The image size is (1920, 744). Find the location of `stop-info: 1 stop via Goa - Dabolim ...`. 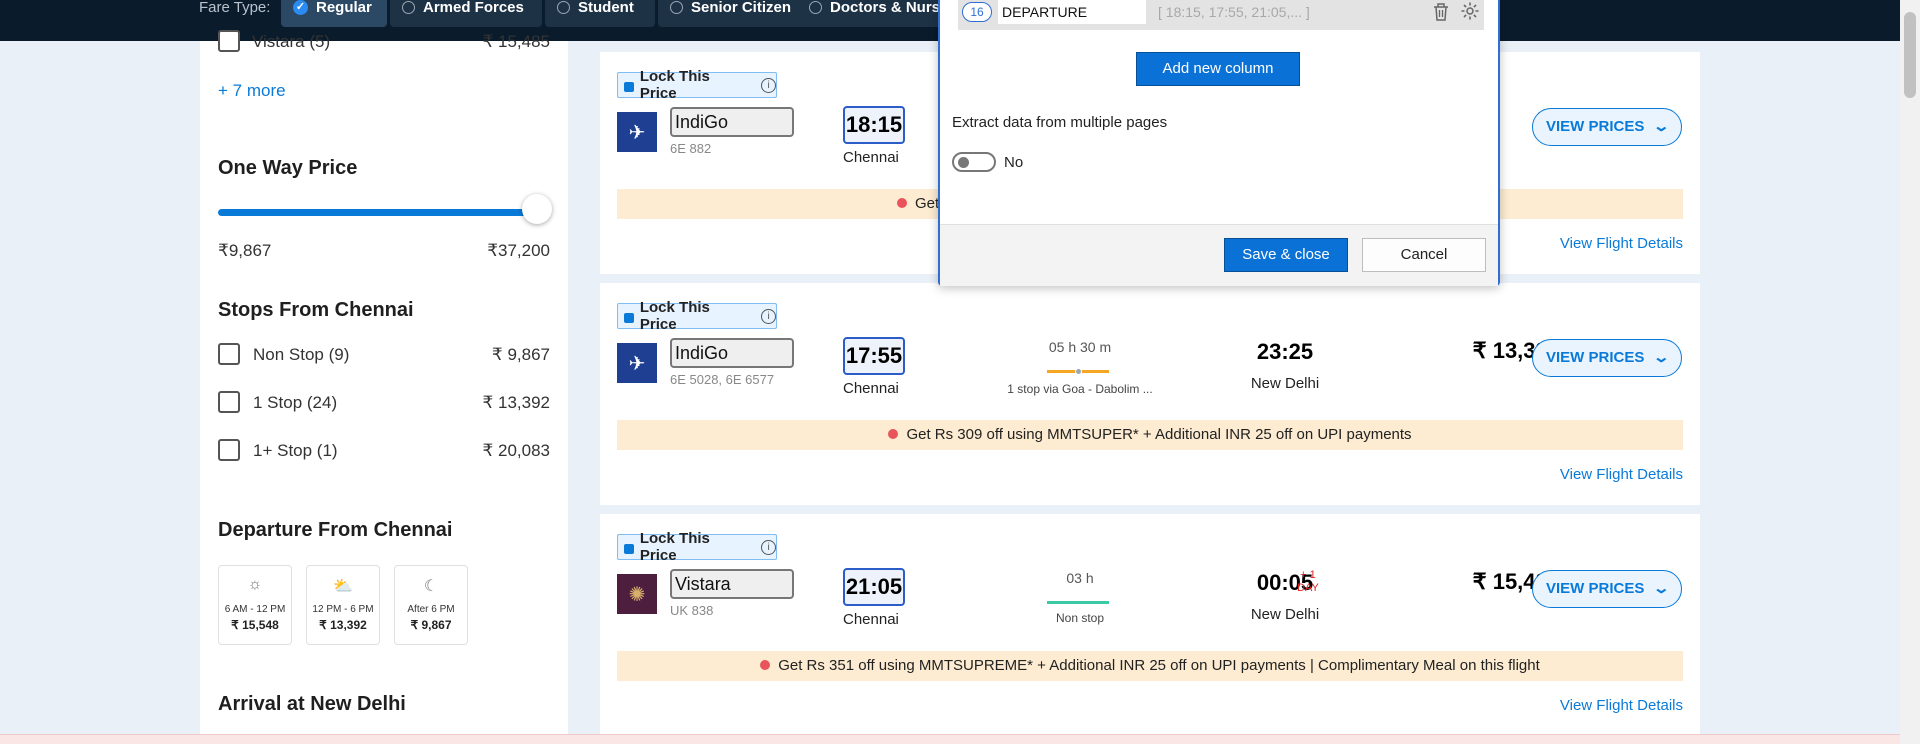

stop-info: 1 stop via Goa - Dabolim ... is located at coordinates (1080, 389).